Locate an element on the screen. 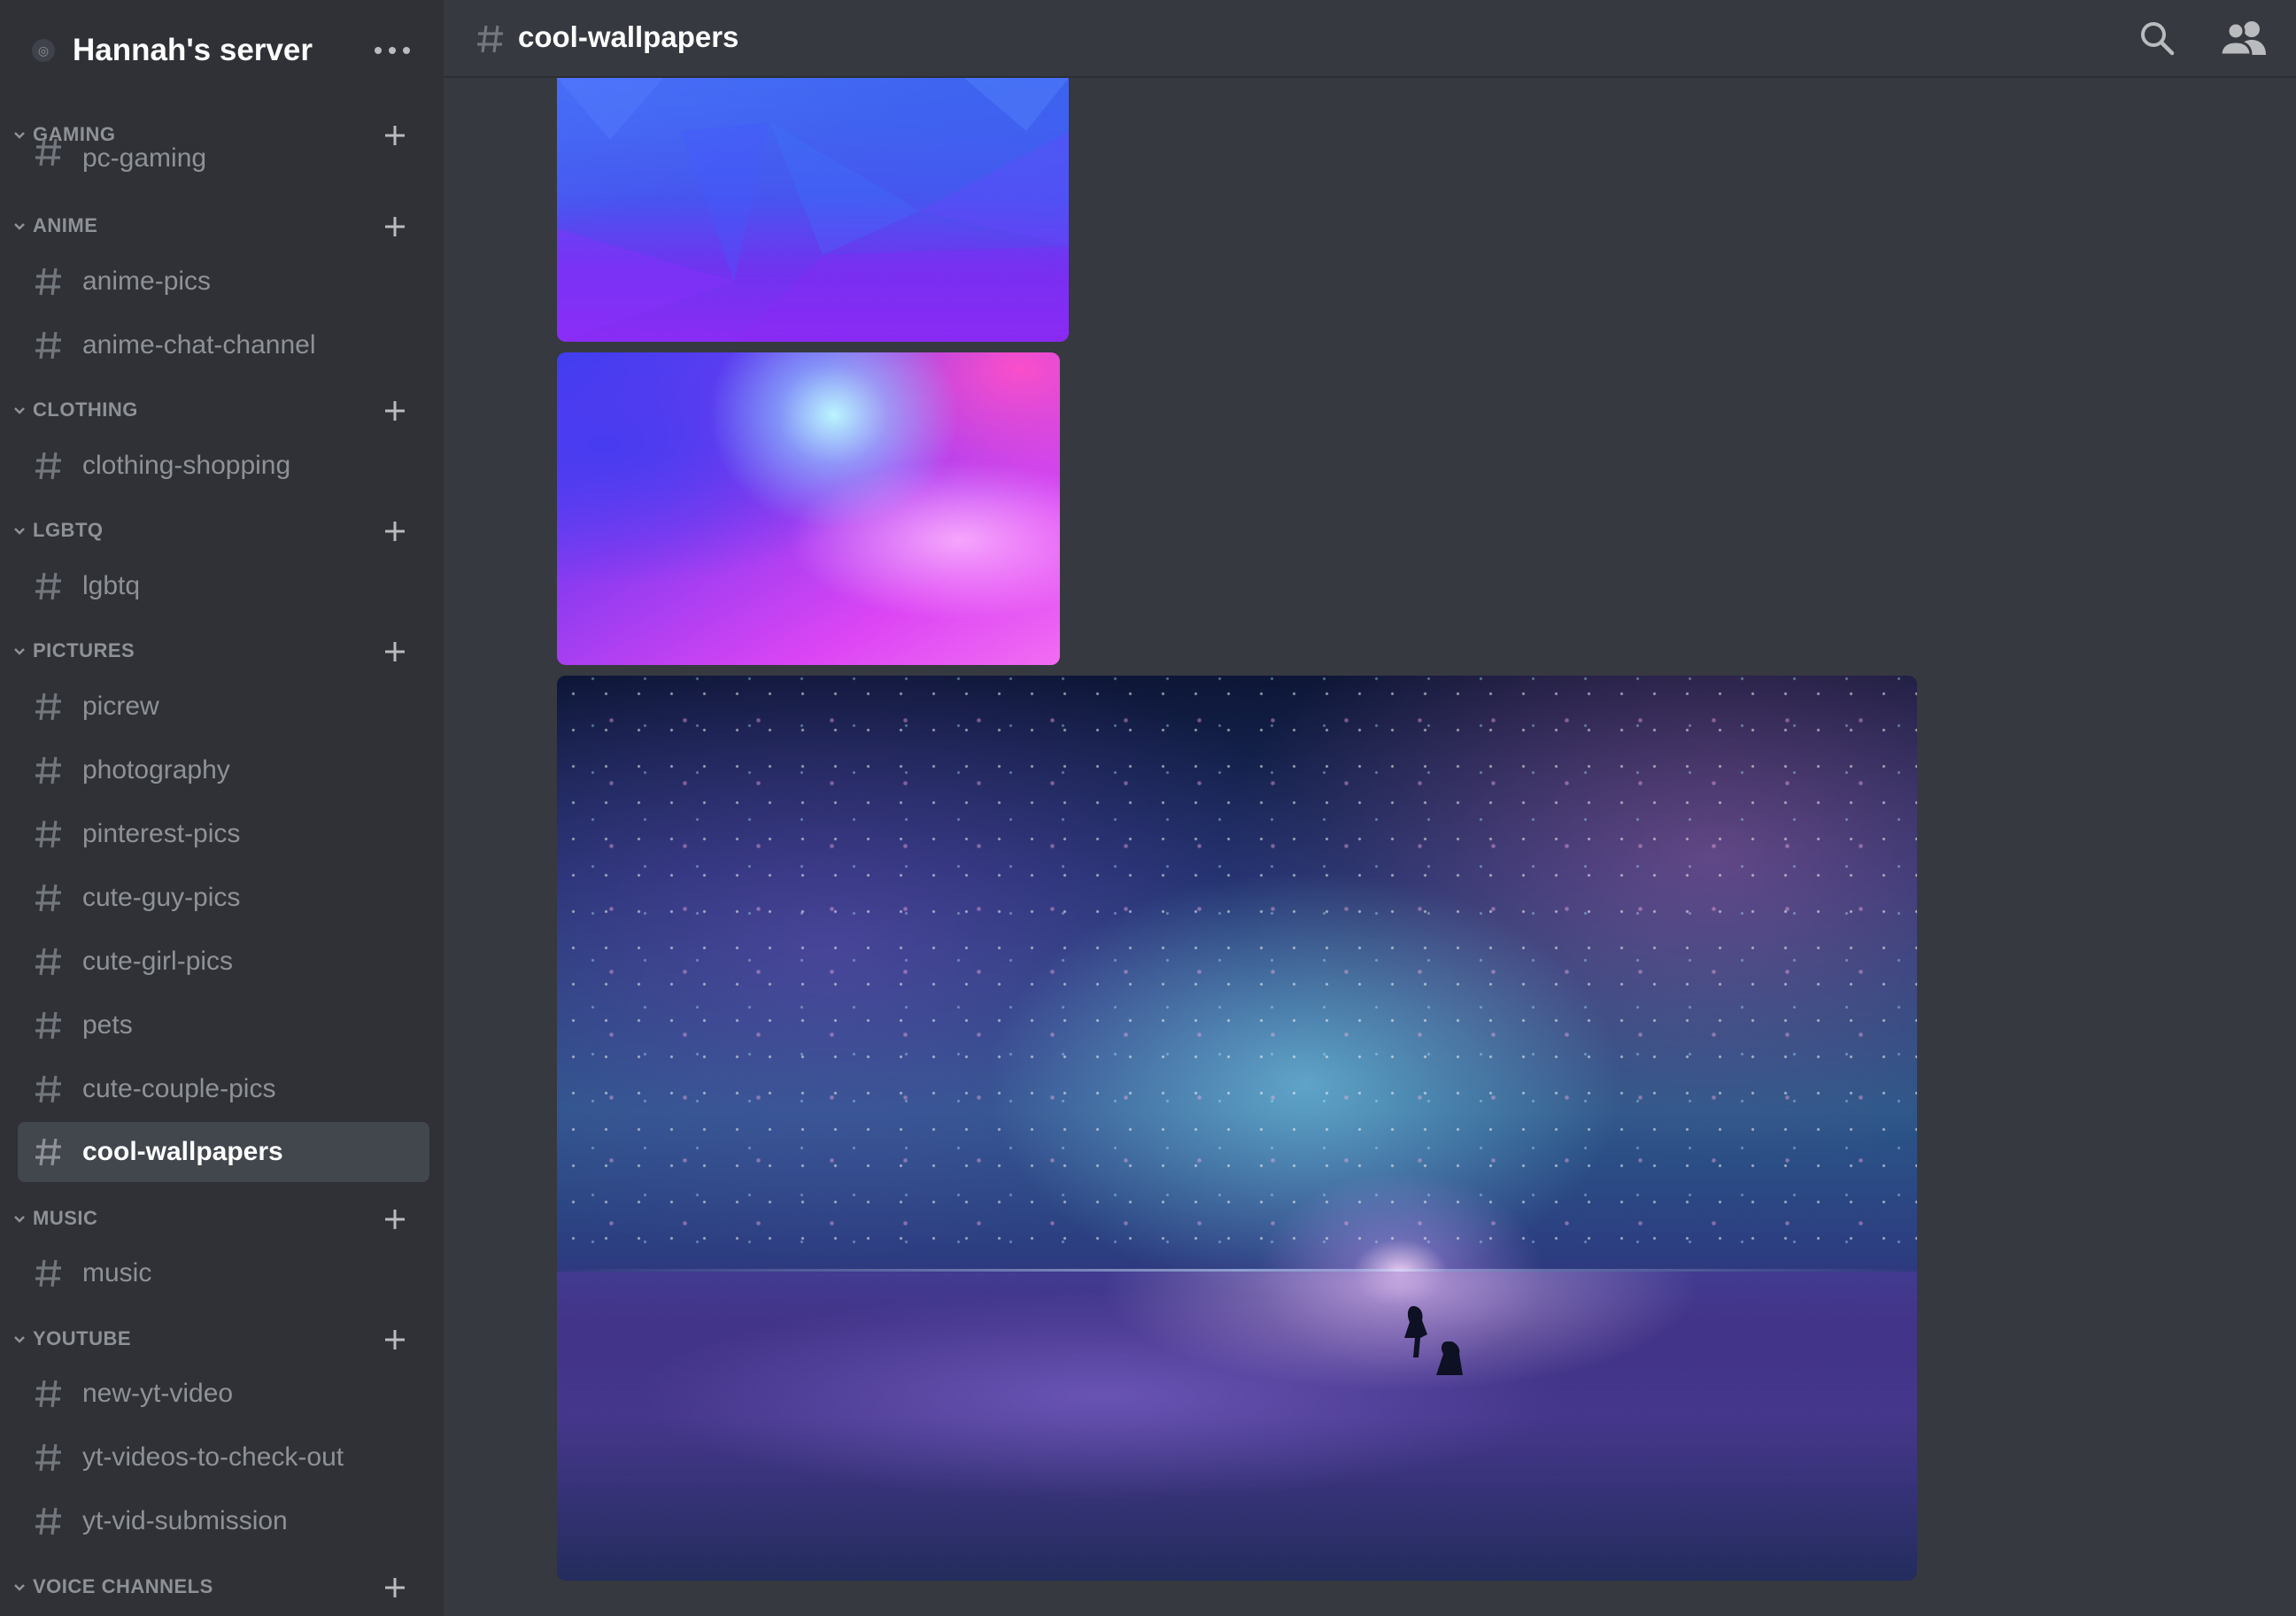 The width and height of the screenshot is (2296, 1616). channel-item-yt-videos-to-check-out: yt-videos-to-check-out is located at coordinates (223, 1457).